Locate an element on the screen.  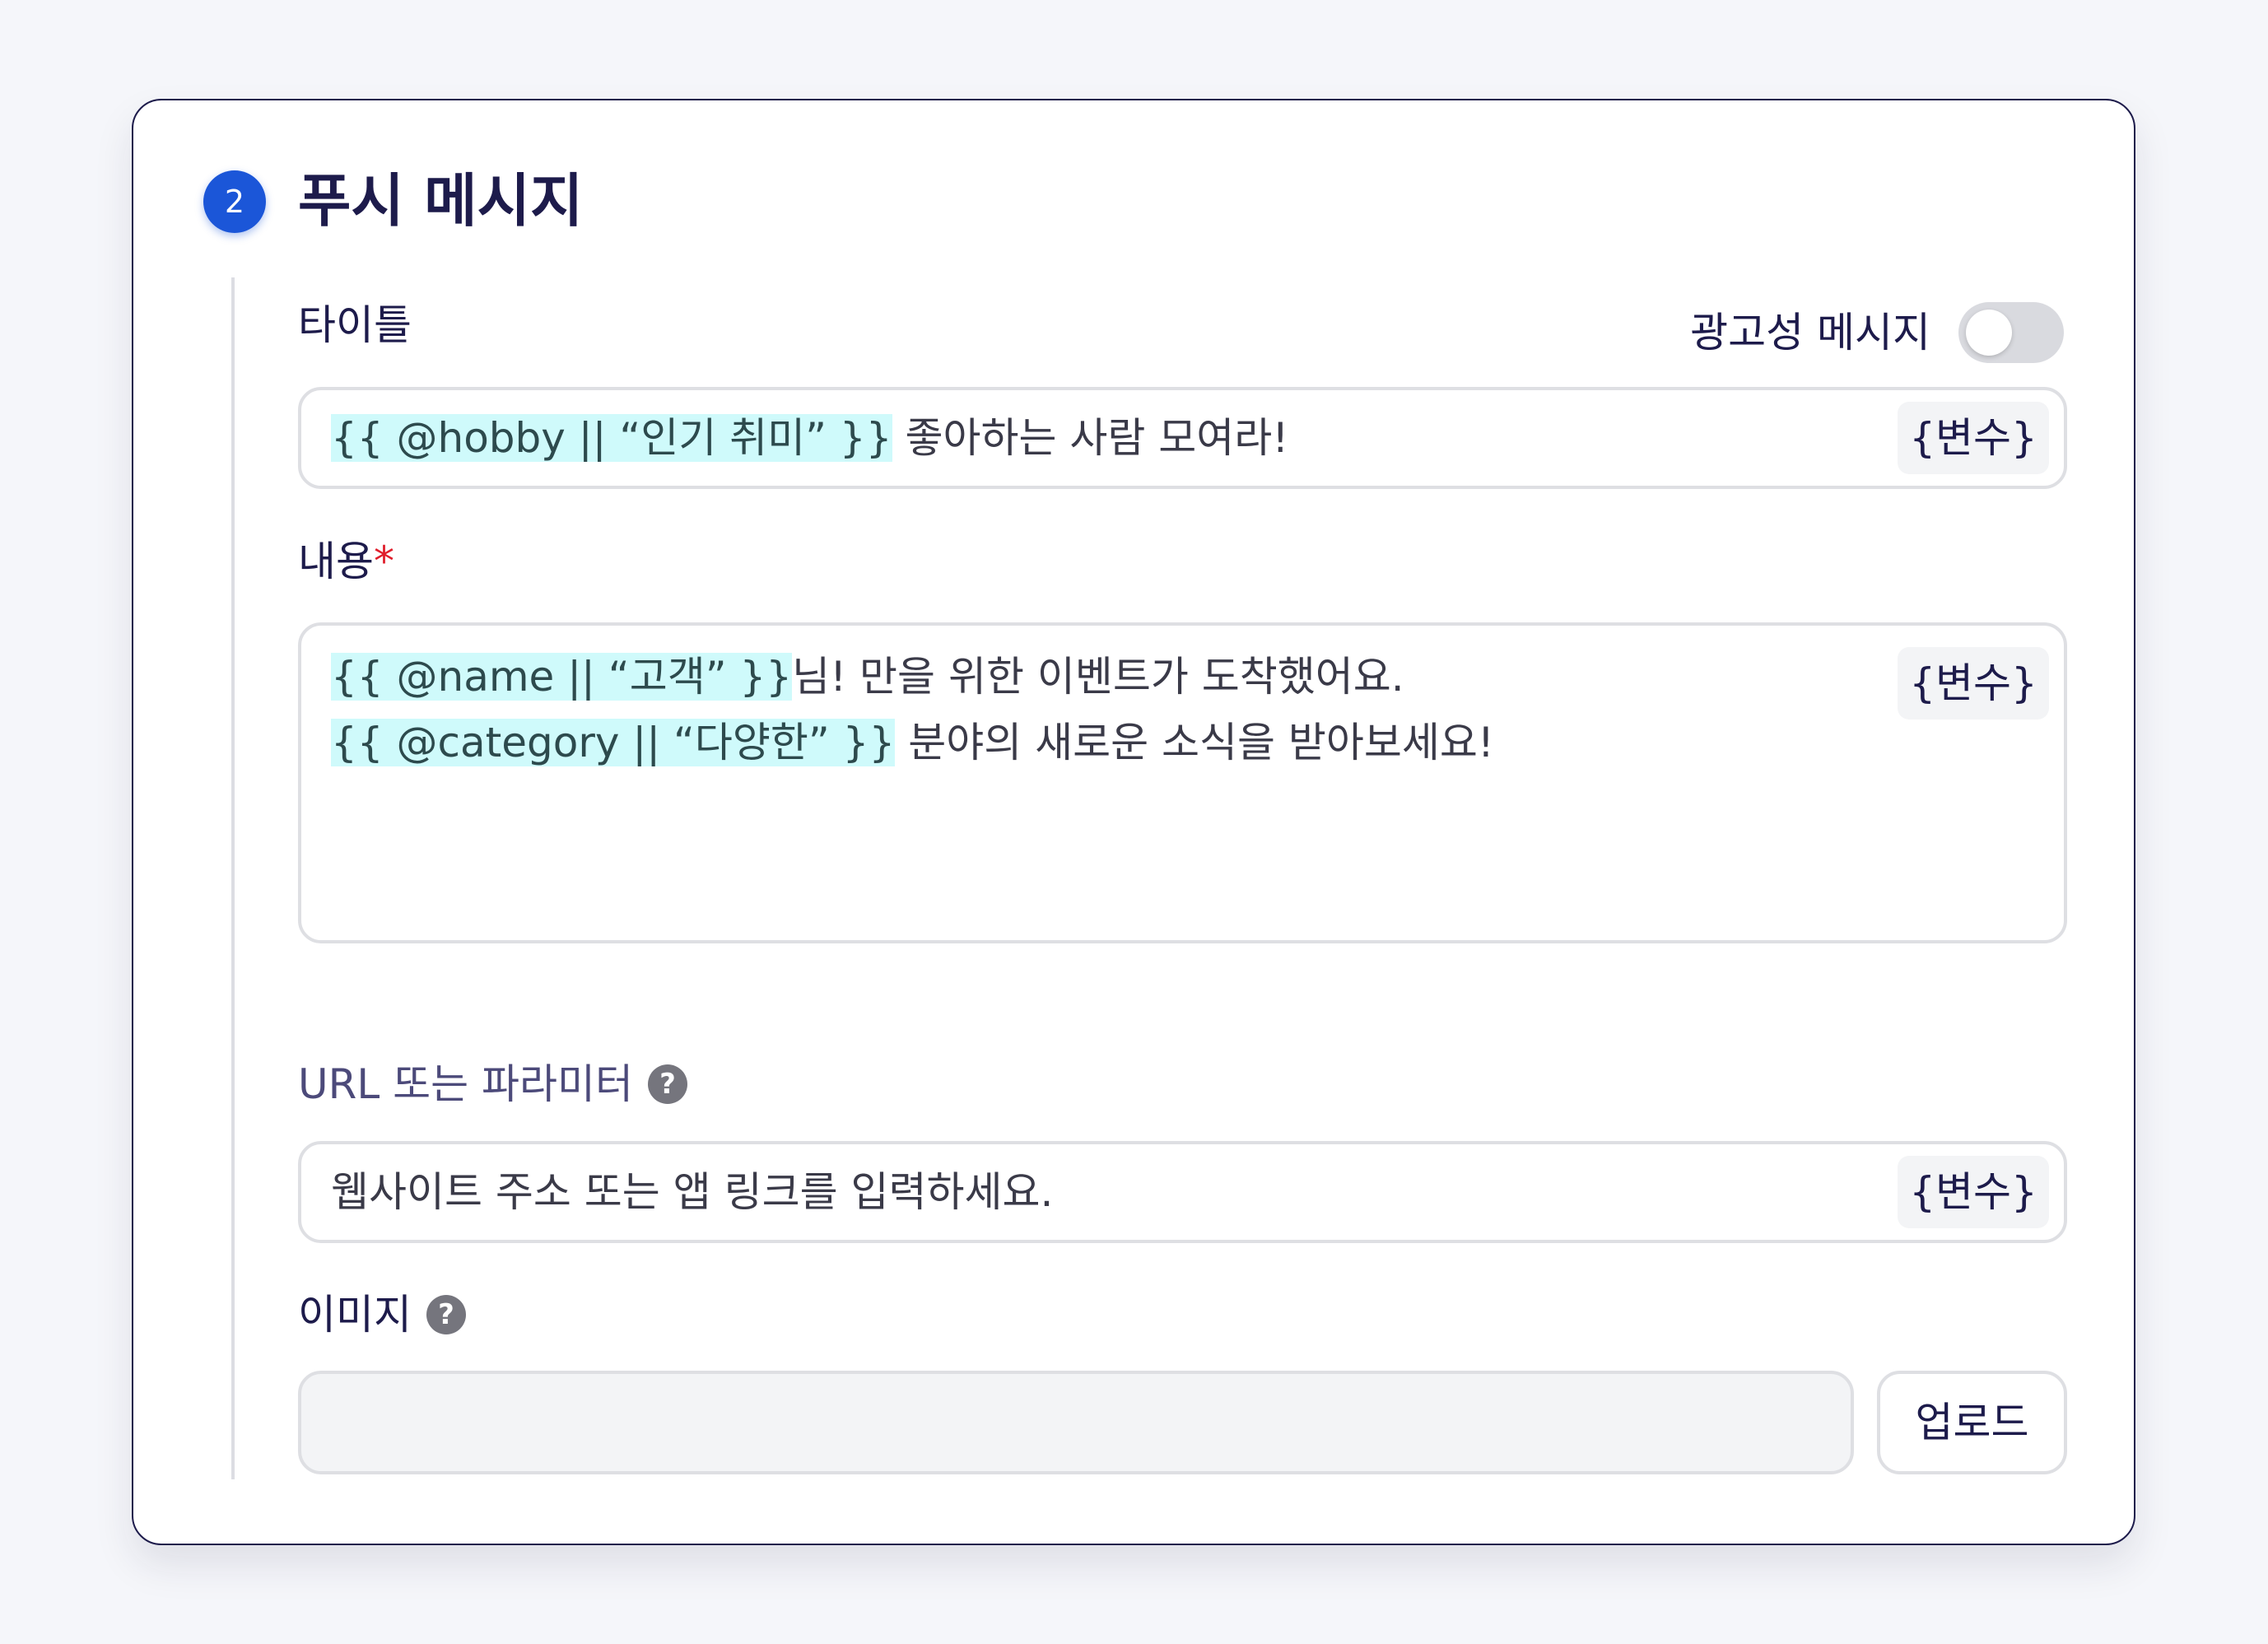
content-line-1-text: 님! 만을 위한 이벤트가 도착했어요. is located at coordinates (1098, 677).